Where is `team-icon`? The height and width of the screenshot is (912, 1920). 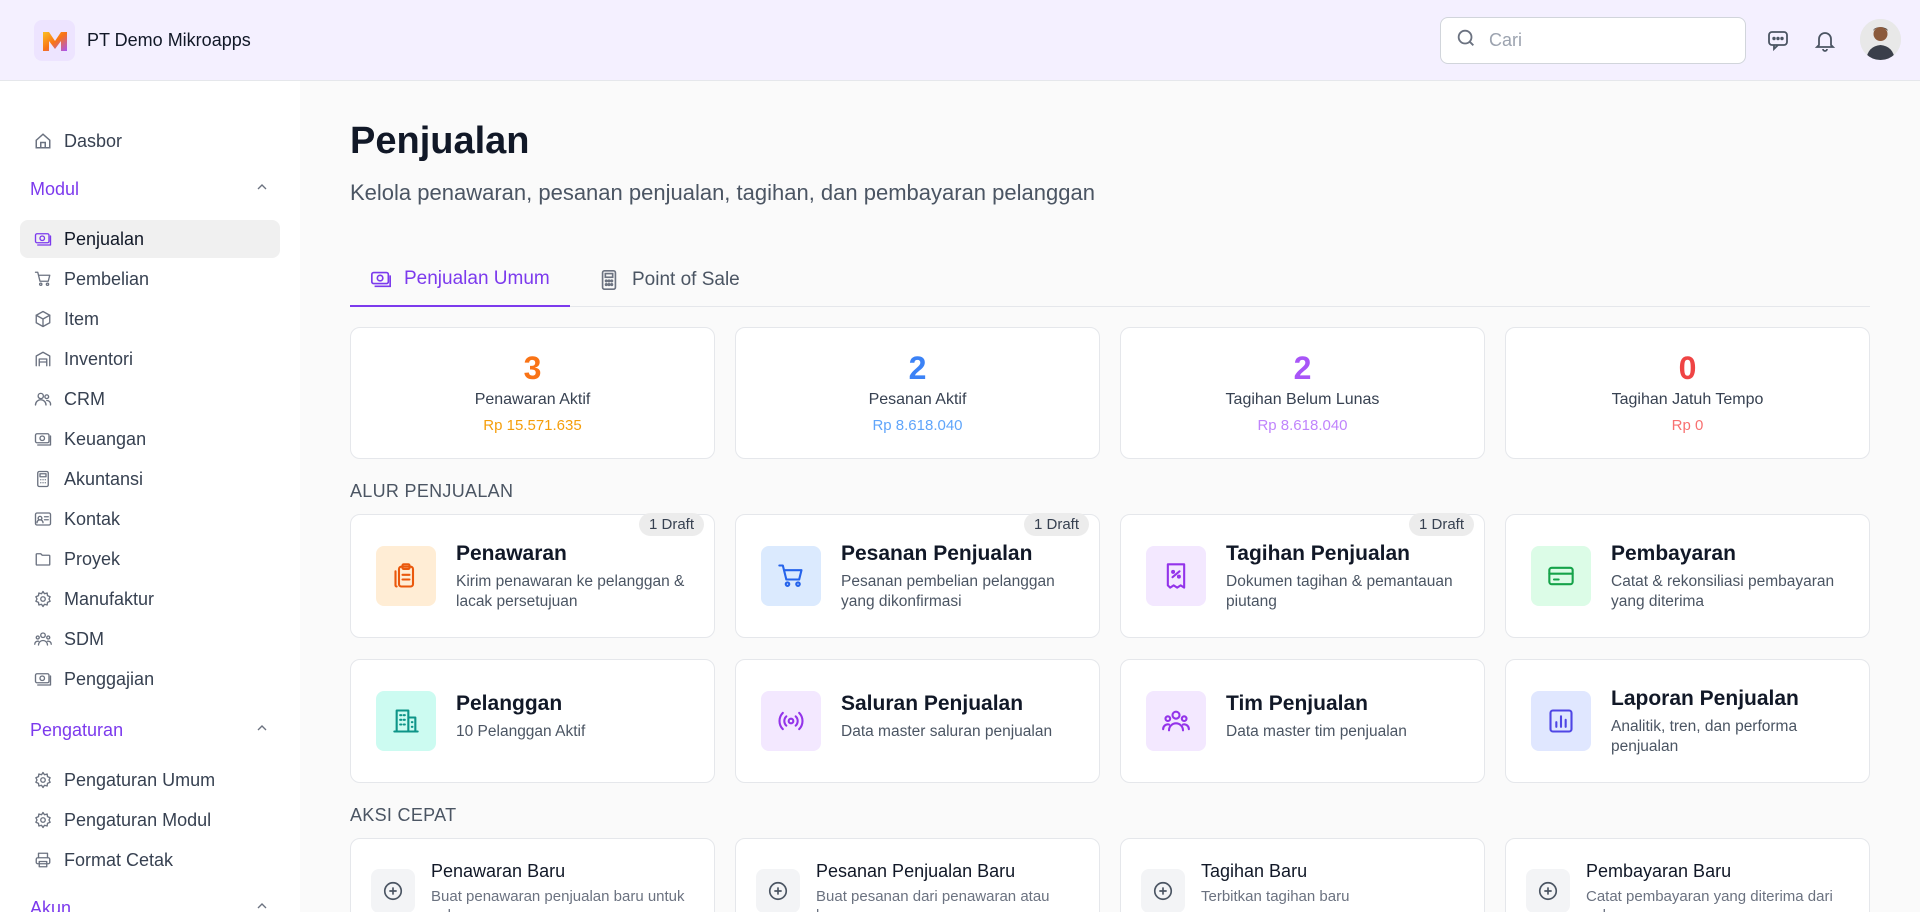
team-icon is located at coordinates (1176, 721).